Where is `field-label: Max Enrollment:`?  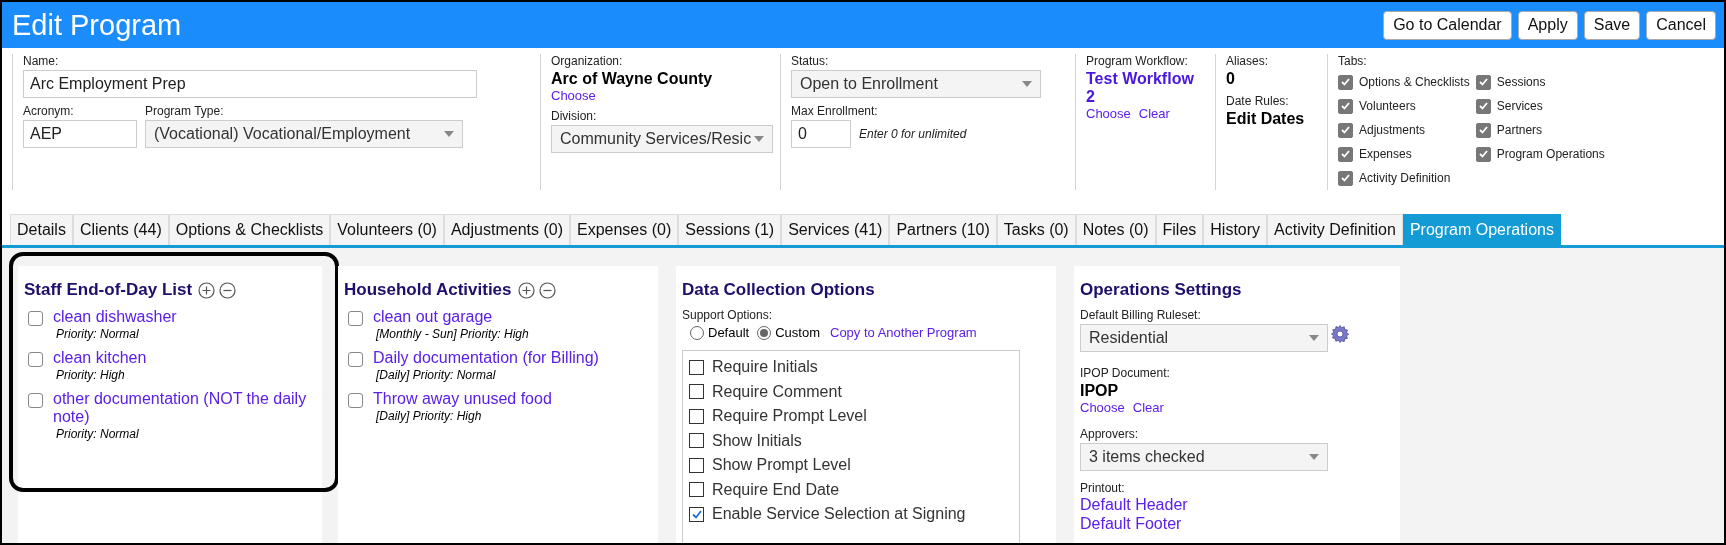 field-label: Max Enrollment: is located at coordinates (835, 111).